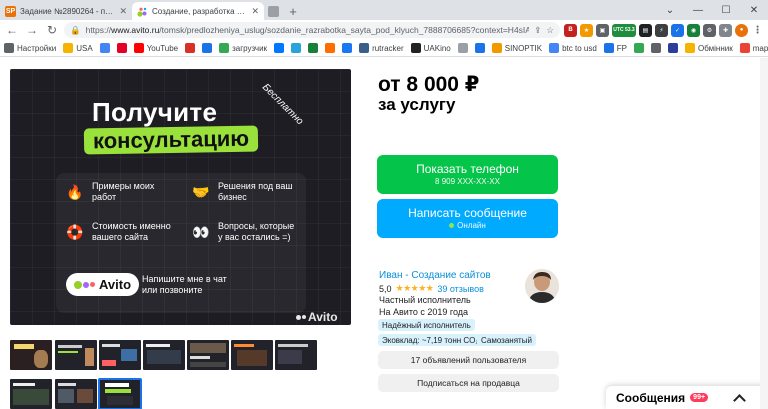 This screenshot has width=768, height=409. What do you see at coordinates (301, 317) in the screenshot?
I see `avito-dots-icon` at bounding box center [301, 317].